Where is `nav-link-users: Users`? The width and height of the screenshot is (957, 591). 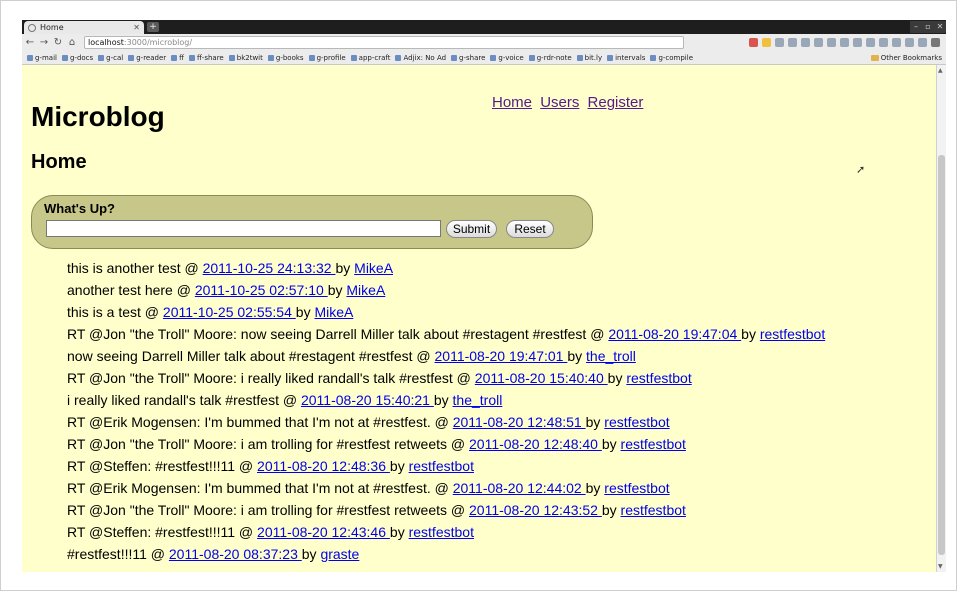 nav-link-users: Users is located at coordinates (559, 102).